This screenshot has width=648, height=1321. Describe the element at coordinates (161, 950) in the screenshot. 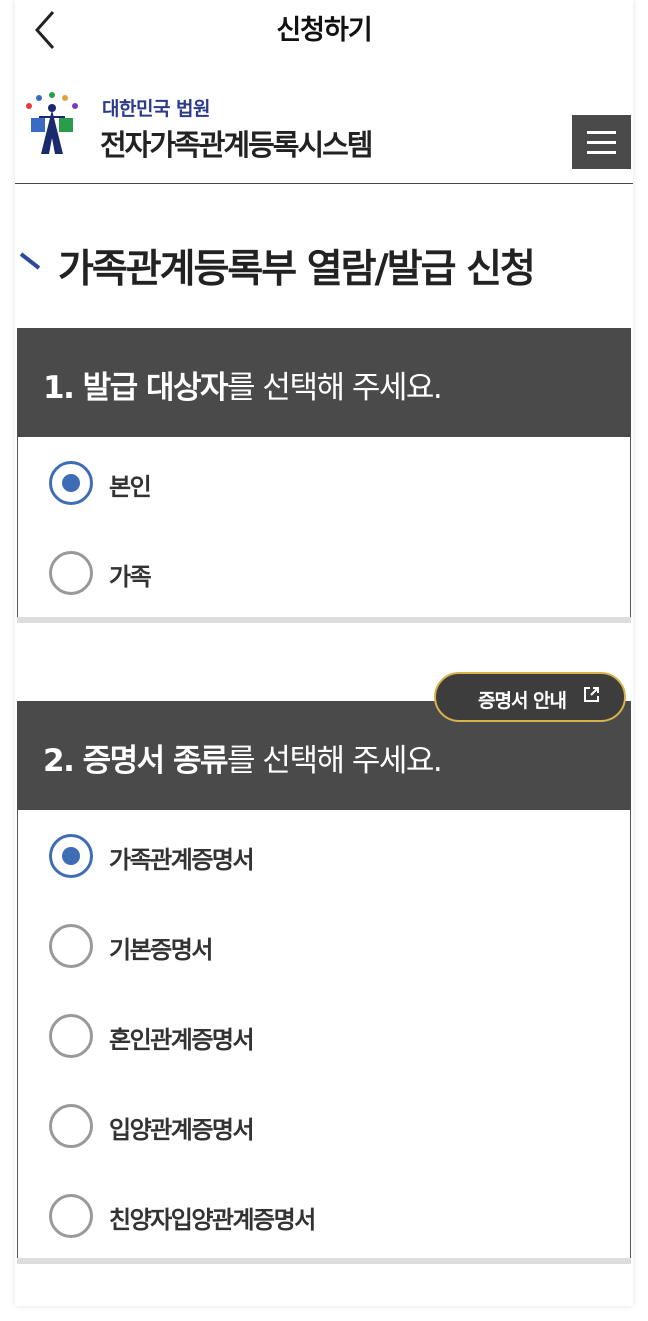

I see `radio-label: 기본증명서` at that location.